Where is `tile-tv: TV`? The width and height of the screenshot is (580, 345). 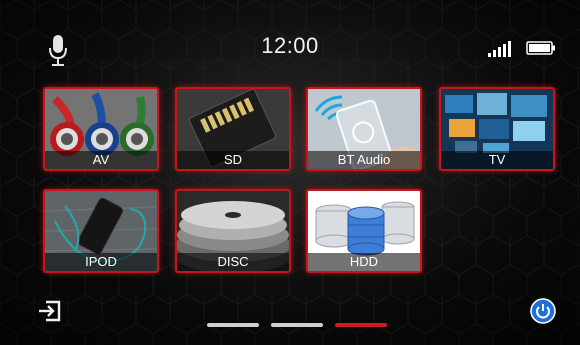 tile-tv: TV is located at coordinates (497, 129).